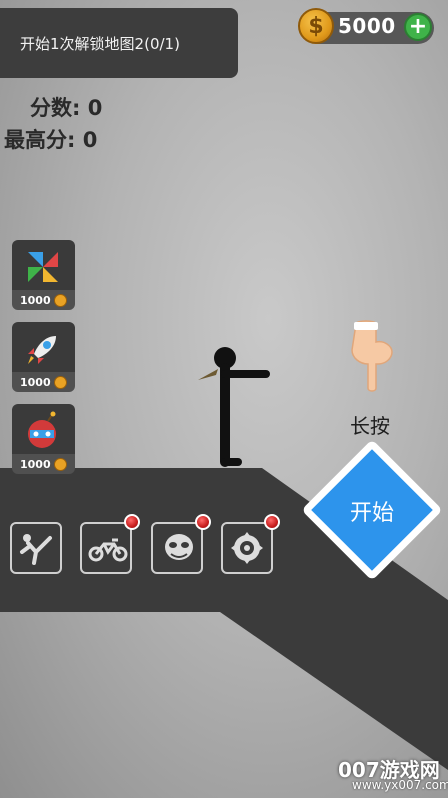 This screenshot has height=798, width=448. What do you see at coordinates (372, 511) in the screenshot?
I see `start-button-label: 开始` at bounding box center [372, 511].